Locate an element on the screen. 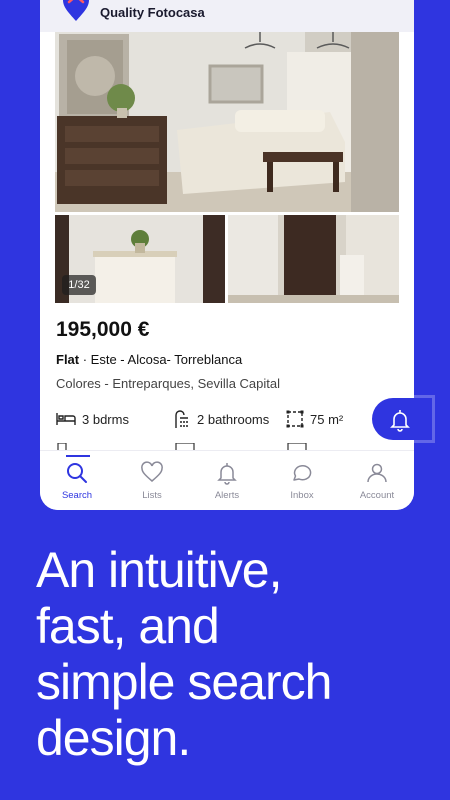  nav-active-indicator is located at coordinates (78, 456).